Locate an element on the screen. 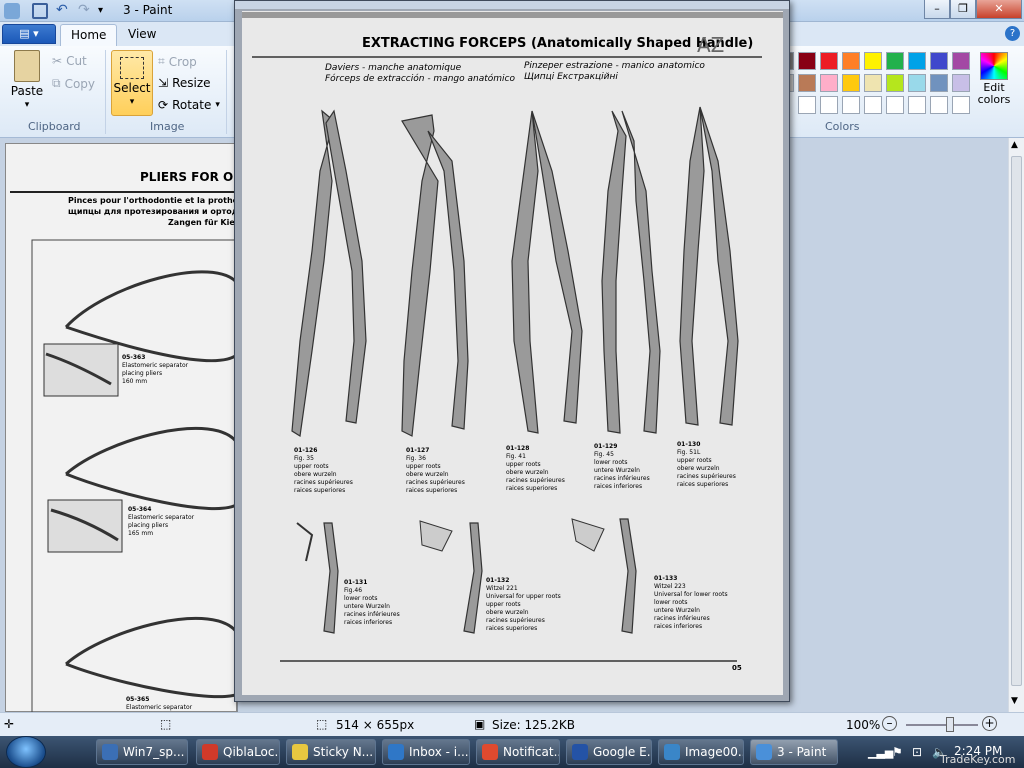 This screenshot has width=1024, height=768. copy-icon: ⧉ is located at coordinates (56, 83).